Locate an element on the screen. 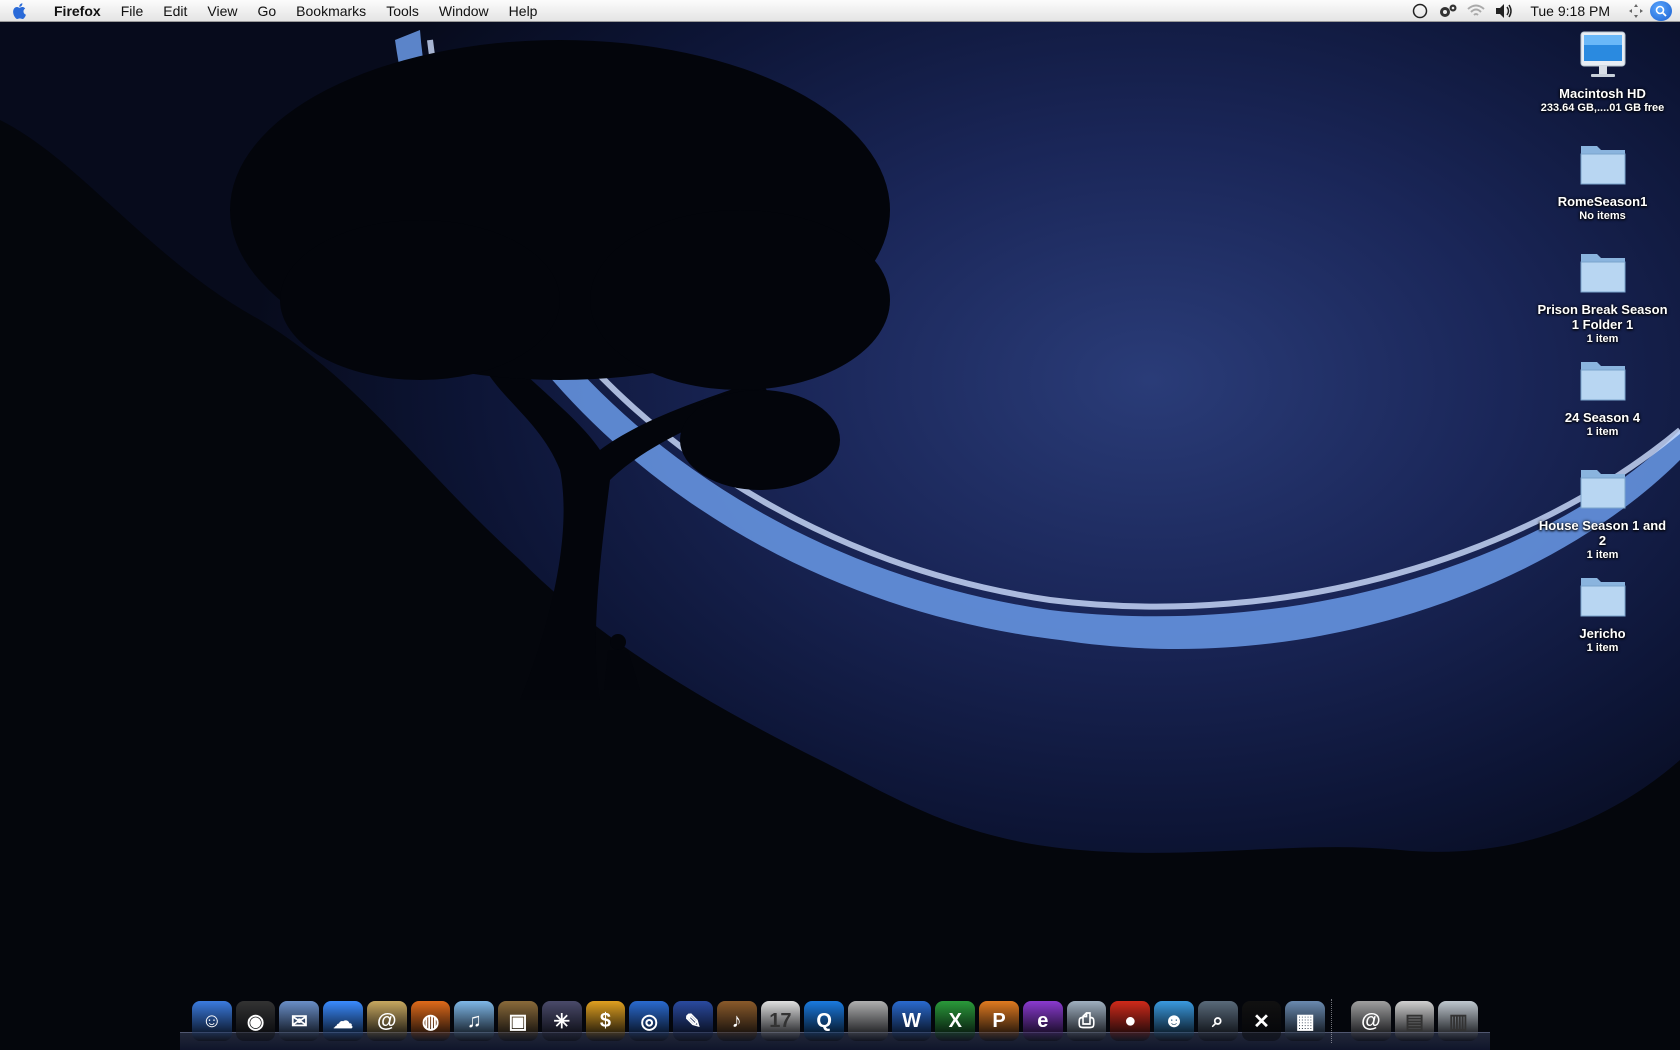  dashboard-icon: ◉ is located at coordinates (255, 1021).